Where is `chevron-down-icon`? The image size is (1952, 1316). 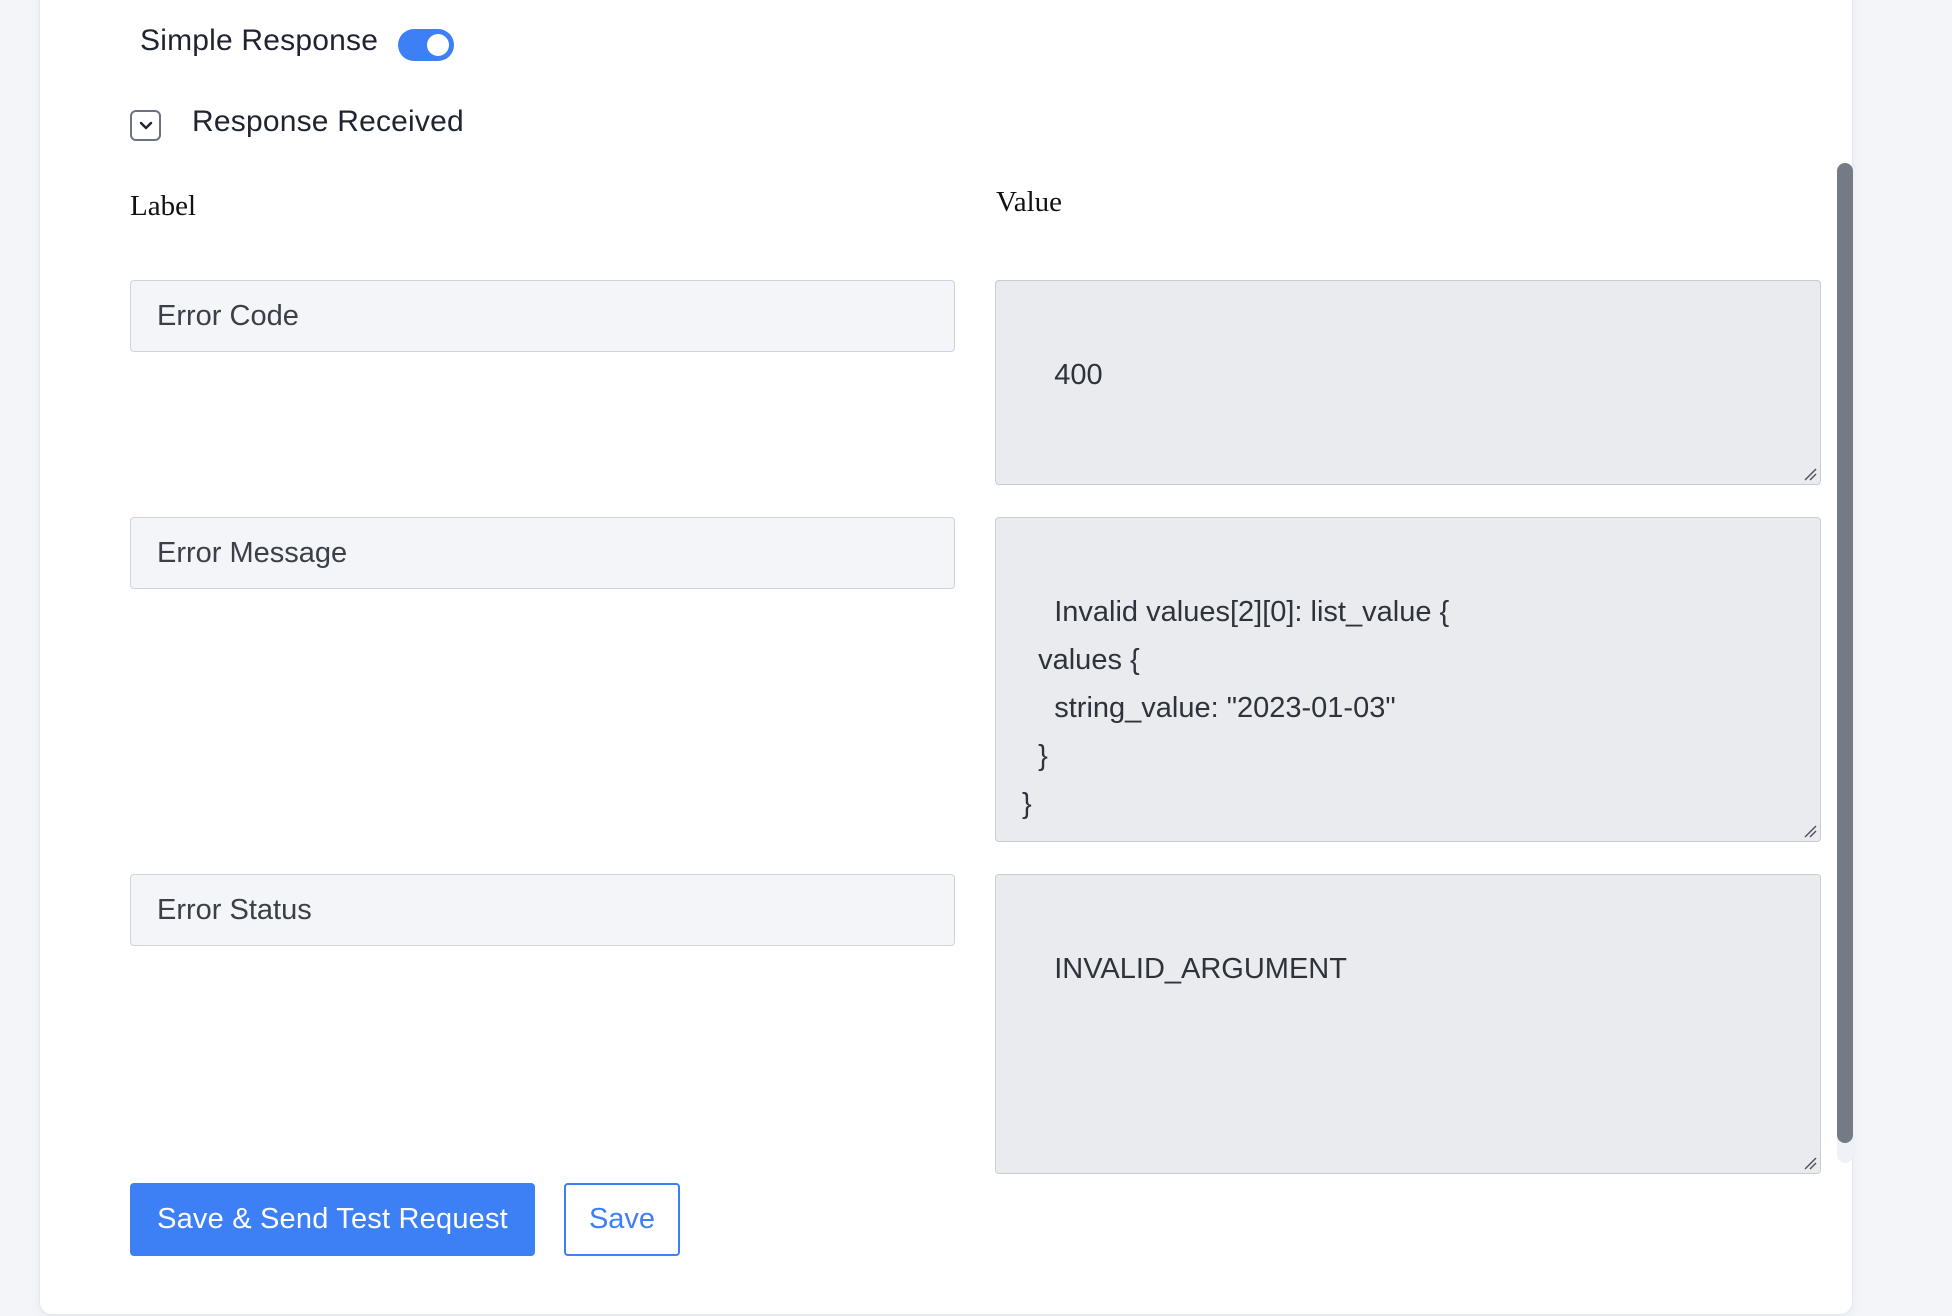
chevron-down-icon is located at coordinates (146, 125).